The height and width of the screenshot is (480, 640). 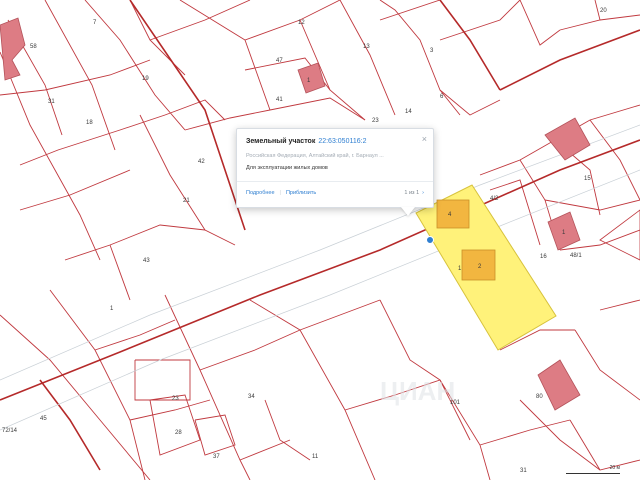 I want to click on scale-line, so click(x=593, y=473).